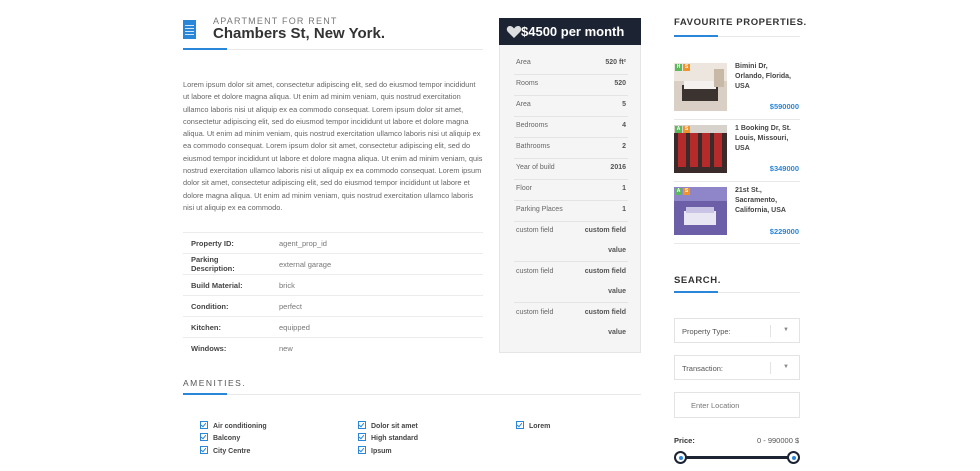 This screenshot has height=471, width=980. What do you see at coordinates (527, 83) in the screenshot?
I see `spec-label: Rooms` at bounding box center [527, 83].